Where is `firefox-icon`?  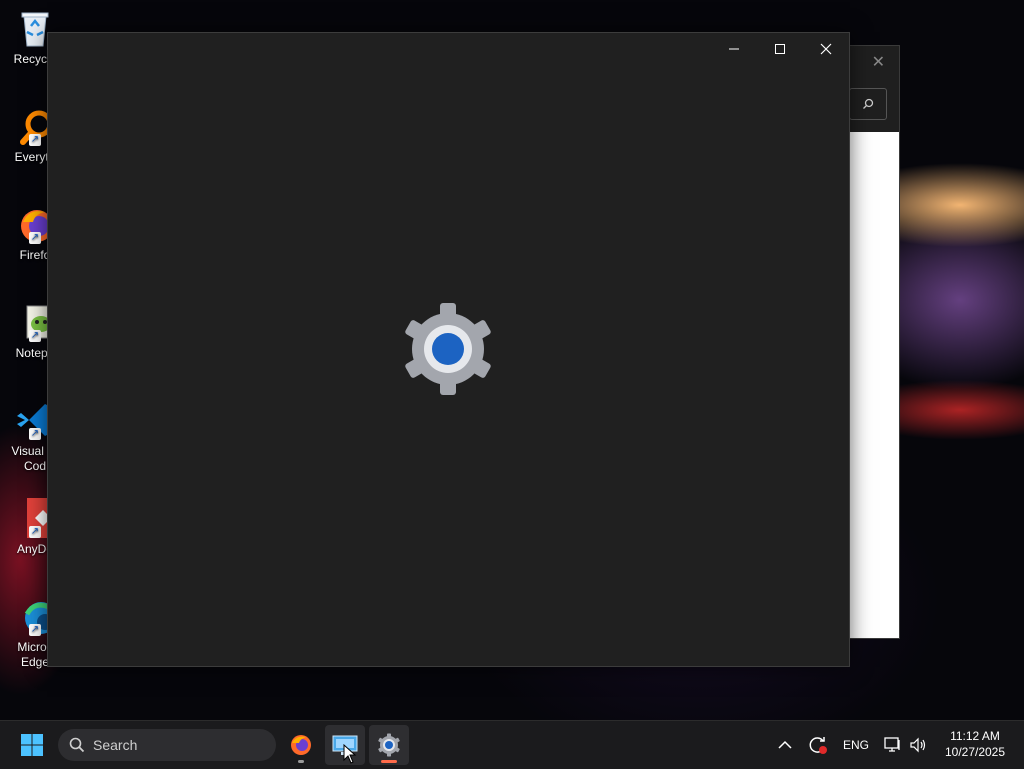
firefox-icon is located at coordinates (301, 745).